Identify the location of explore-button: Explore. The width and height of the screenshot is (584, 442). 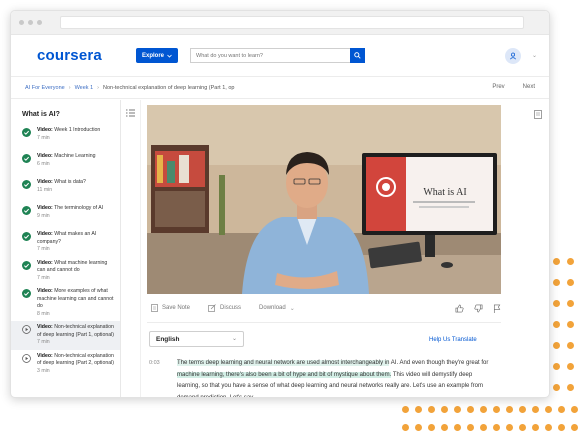
(156, 55).